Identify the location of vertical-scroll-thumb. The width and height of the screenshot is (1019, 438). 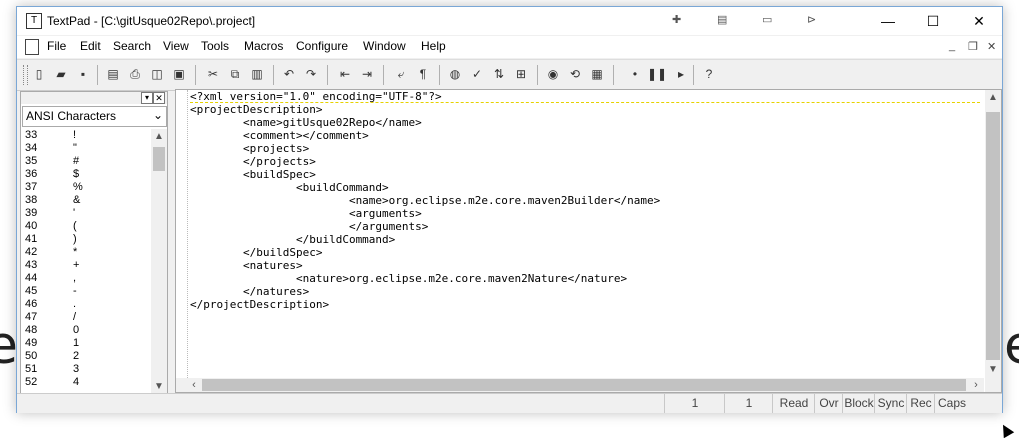
(993, 236).